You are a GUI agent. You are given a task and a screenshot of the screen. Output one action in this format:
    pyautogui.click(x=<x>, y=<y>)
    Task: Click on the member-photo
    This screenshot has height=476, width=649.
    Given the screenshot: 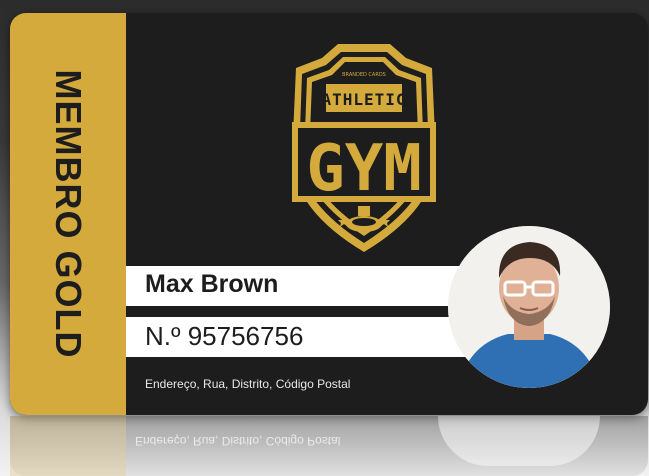 What is the action you would take?
    pyautogui.click(x=529, y=307)
    